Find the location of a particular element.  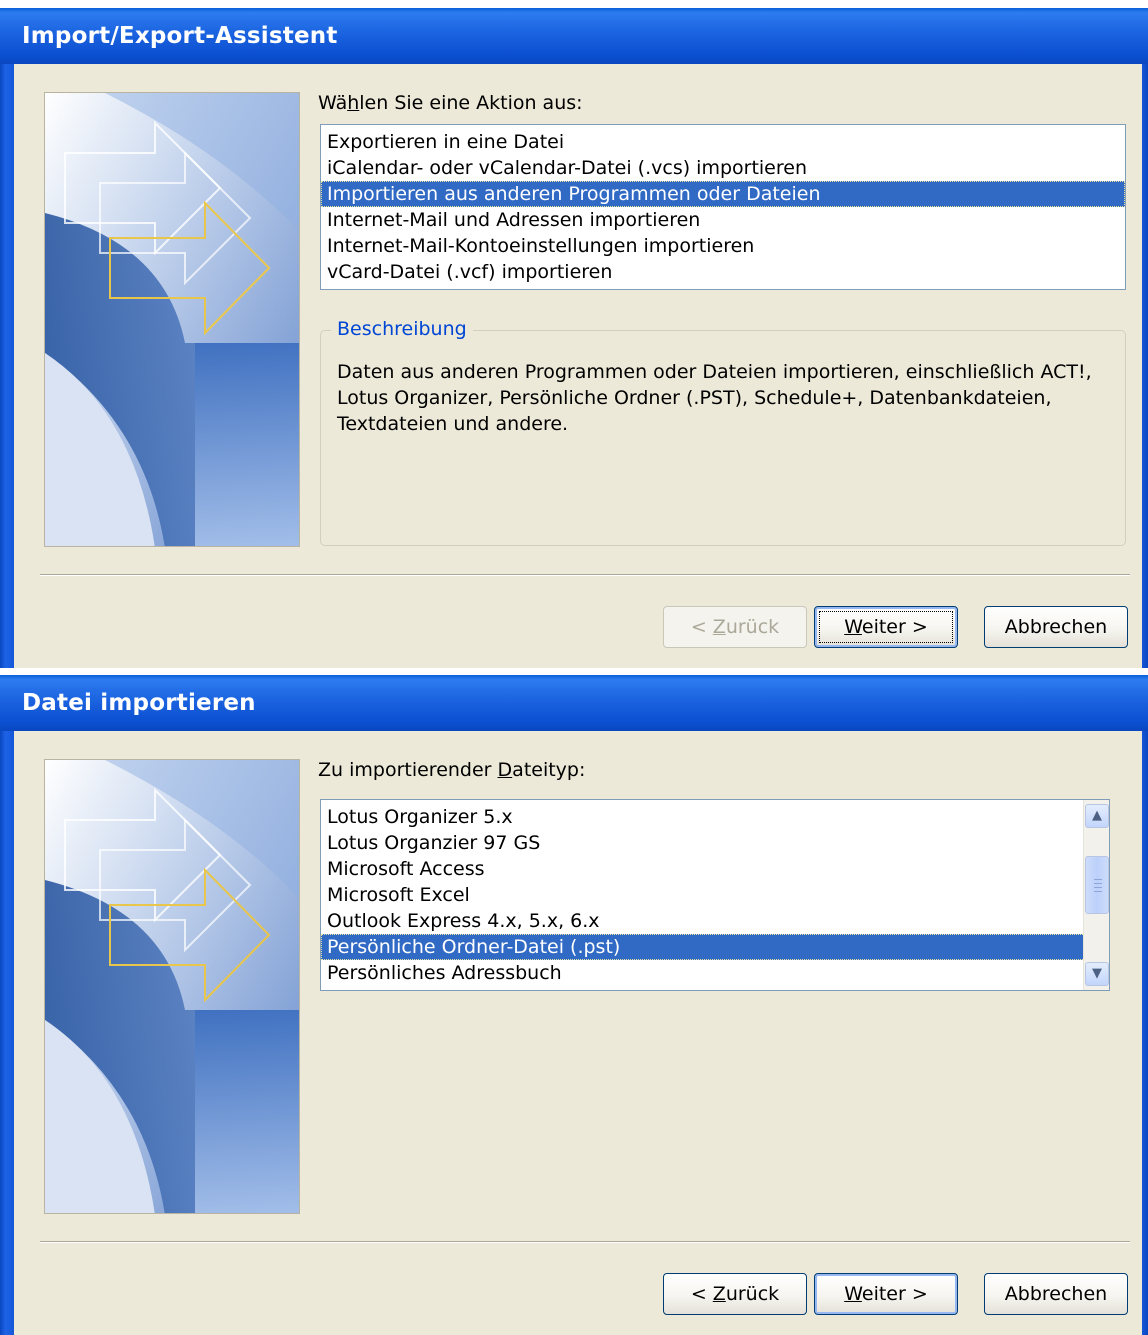

scroll-thumb is located at coordinates (1097, 885).